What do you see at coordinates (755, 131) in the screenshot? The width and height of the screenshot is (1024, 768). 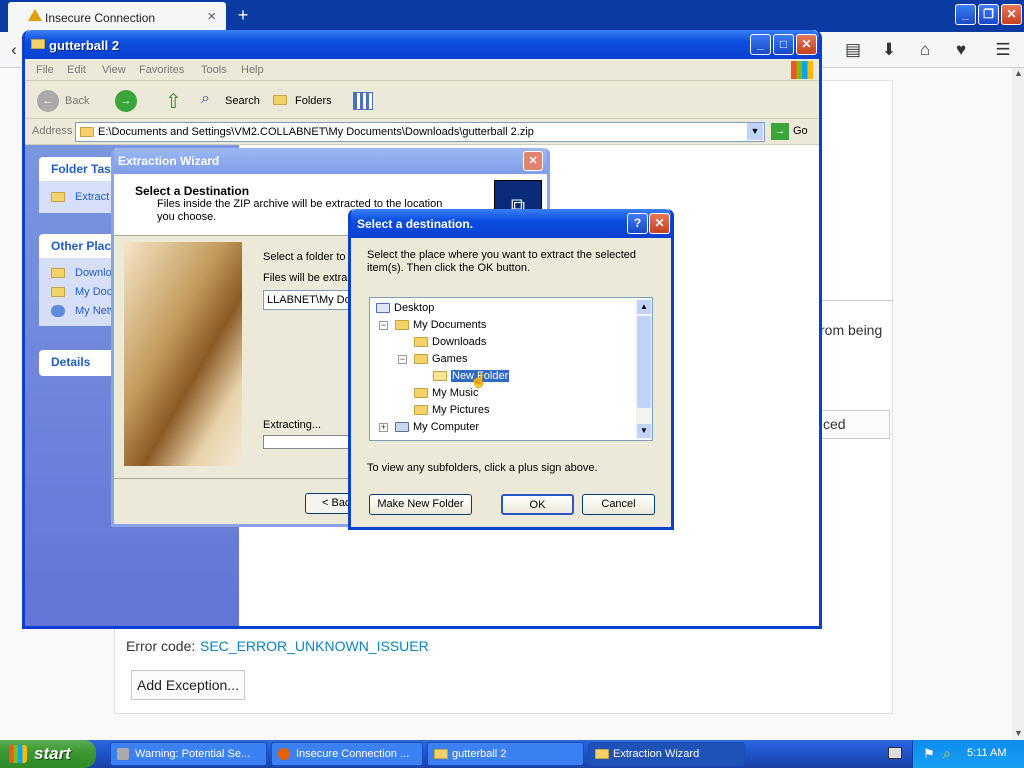 I see `chevron-down-icon: ▼` at bounding box center [755, 131].